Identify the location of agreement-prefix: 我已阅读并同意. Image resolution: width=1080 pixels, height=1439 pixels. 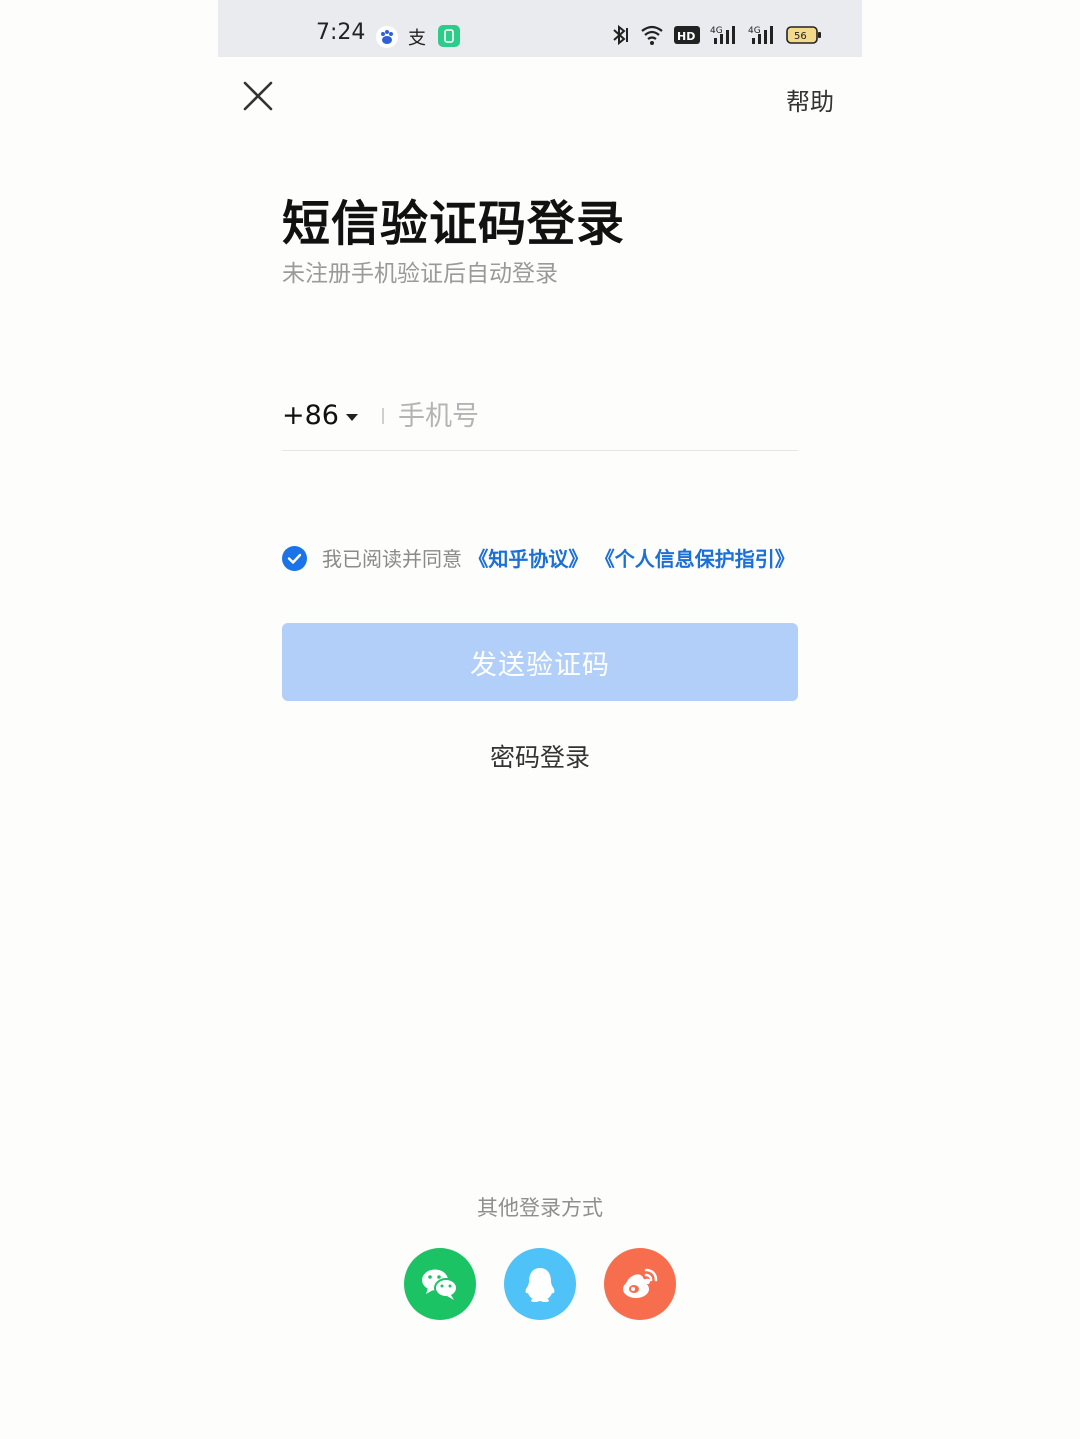
(392, 559).